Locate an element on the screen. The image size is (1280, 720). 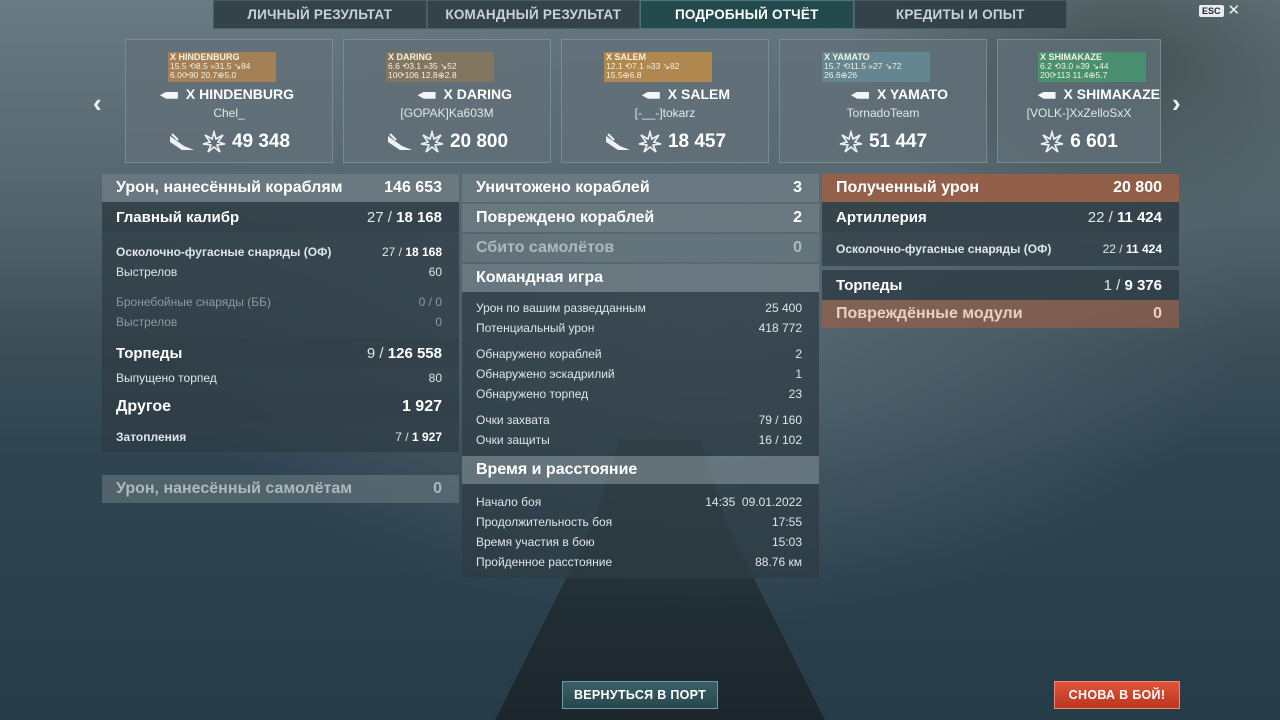
row-value: 80 is located at coordinates (435, 378).